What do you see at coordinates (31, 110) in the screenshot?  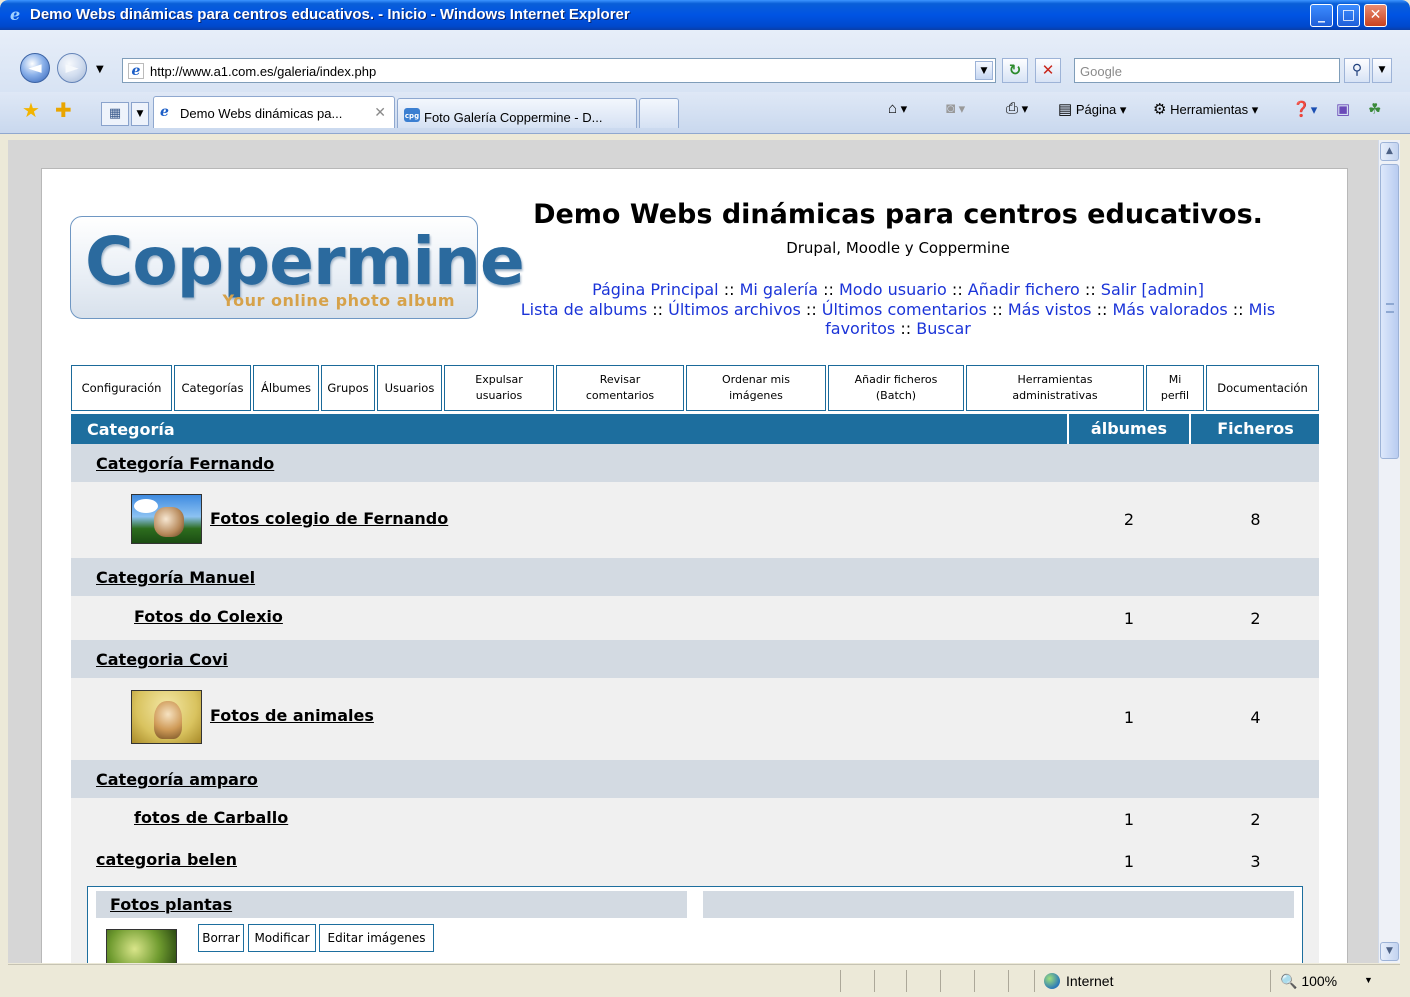 I see `favorites-star-icon: ★` at bounding box center [31, 110].